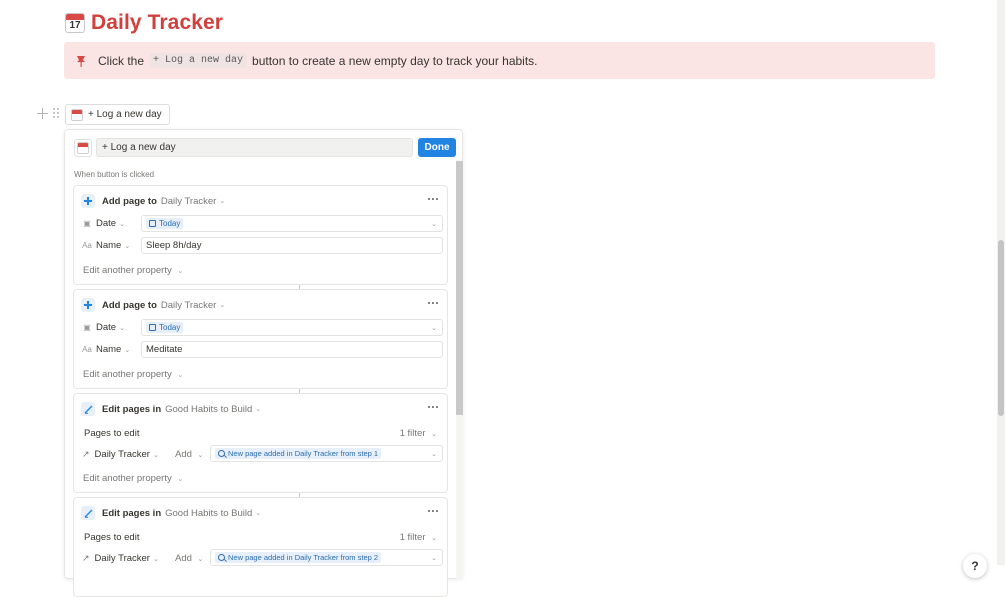  What do you see at coordinates (42, 113) in the screenshot?
I see `add-block-icon` at bounding box center [42, 113].